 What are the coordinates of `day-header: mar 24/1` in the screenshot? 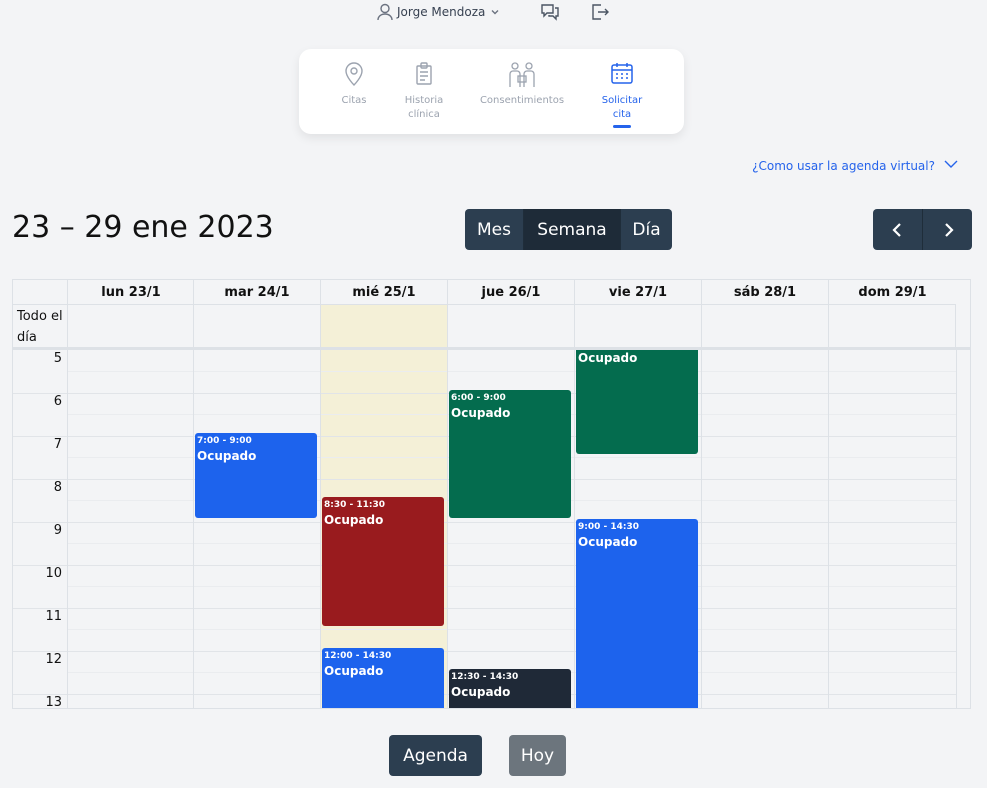 It's located at (256, 292).